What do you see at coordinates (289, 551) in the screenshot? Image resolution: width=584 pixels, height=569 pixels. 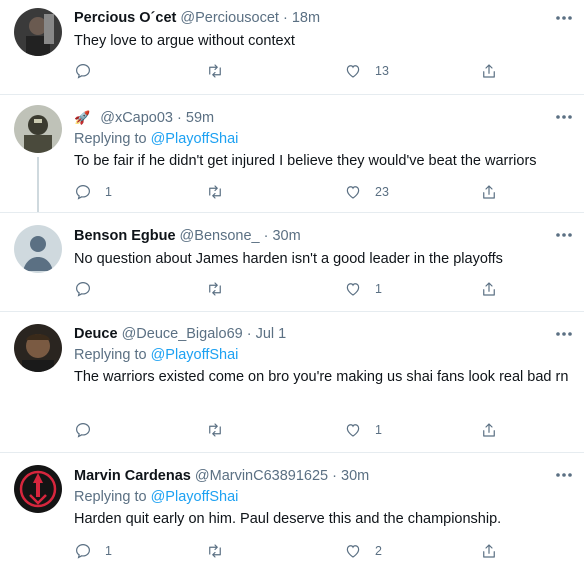 I see `tweet-actions: 1 2` at bounding box center [289, 551].